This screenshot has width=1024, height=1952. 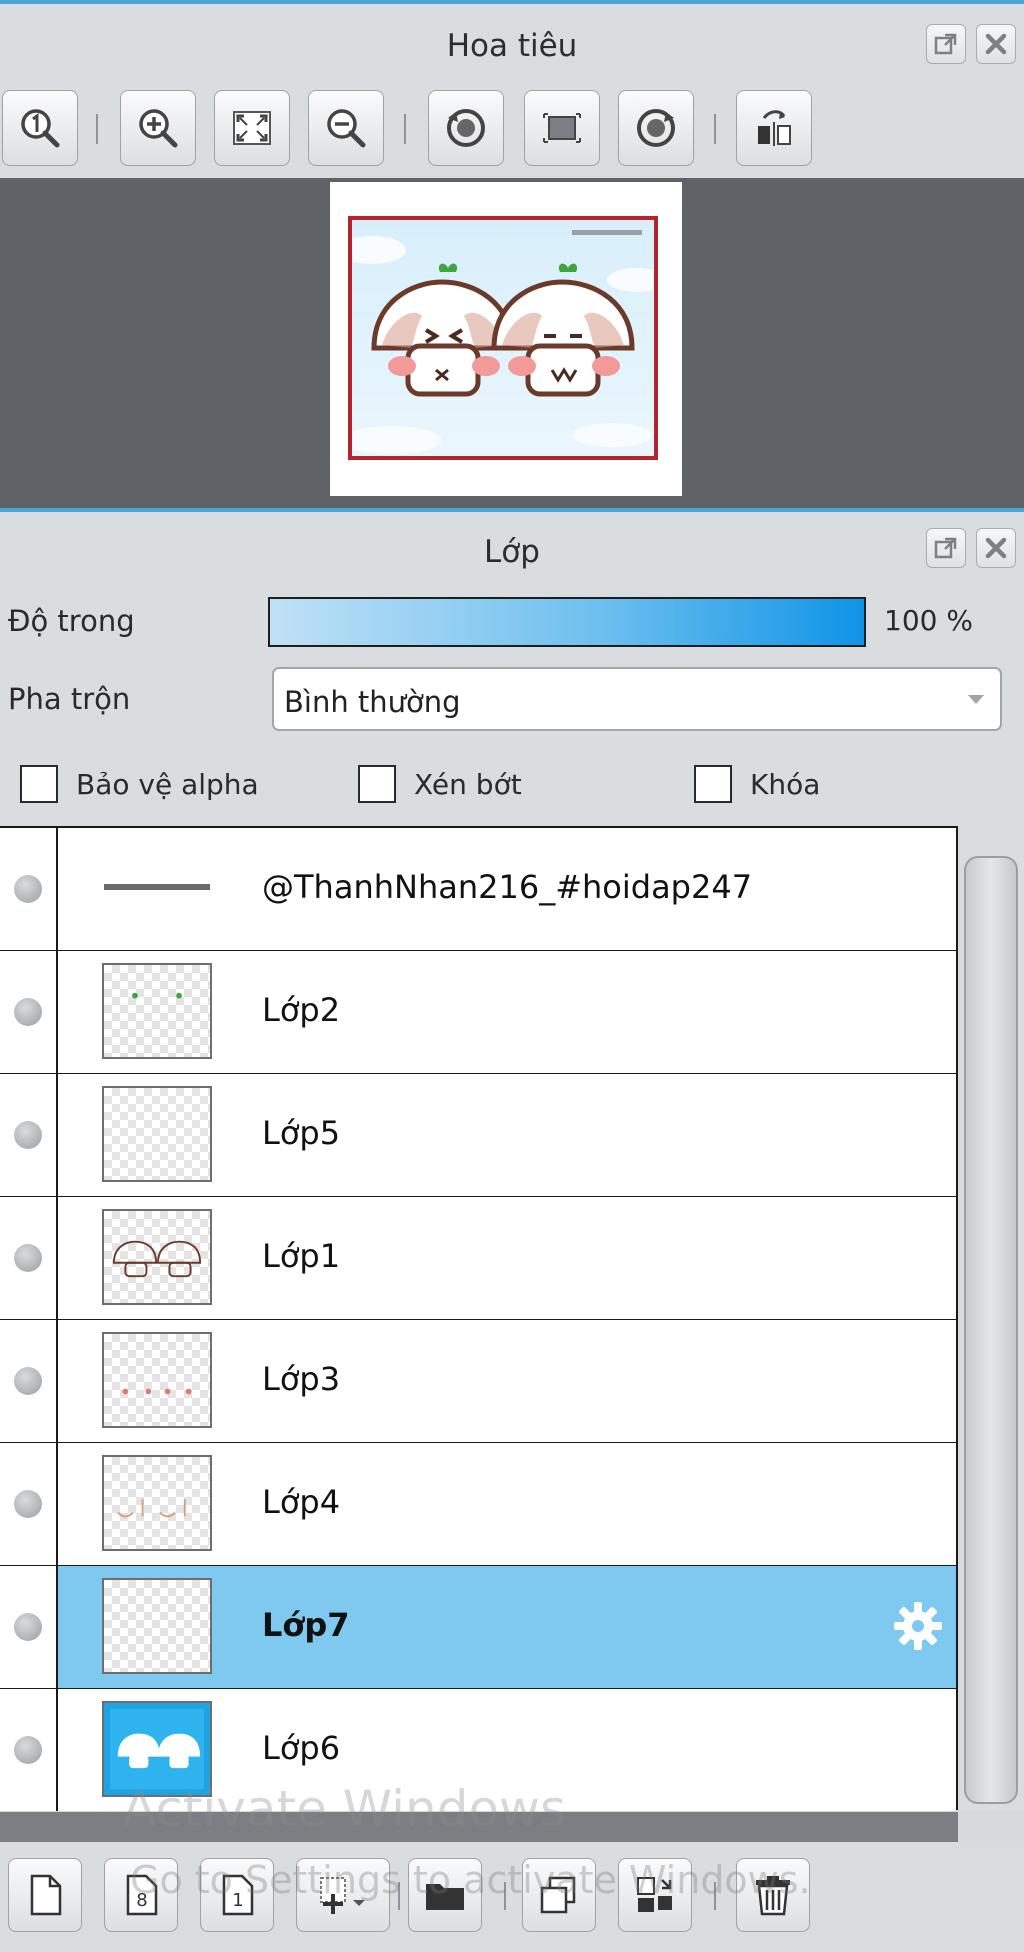 I want to click on layer-name: Lớp6, so click(x=301, y=1748).